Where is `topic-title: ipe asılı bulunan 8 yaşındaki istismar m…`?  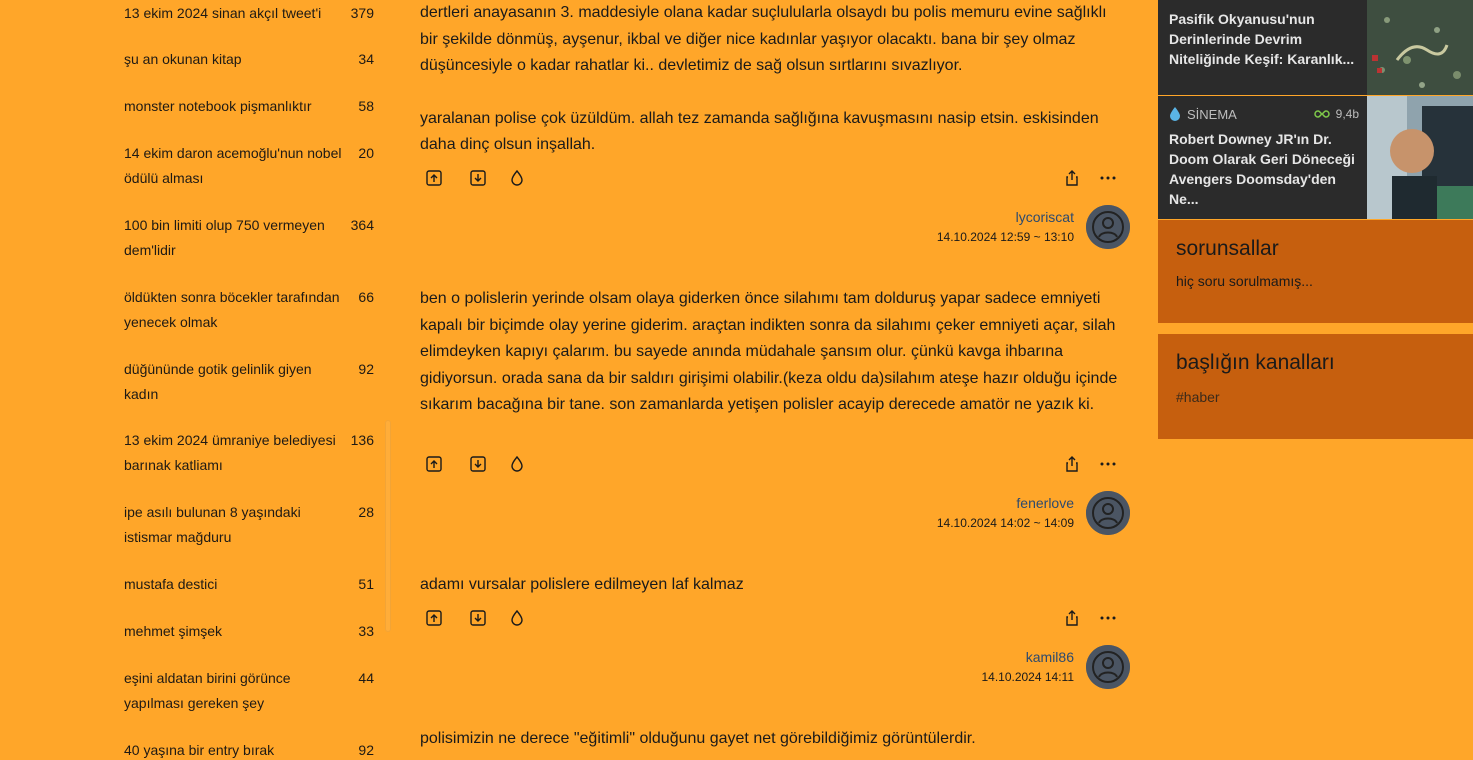 topic-title: ipe asılı bulunan 8 yaşındaki istismar m… is located at coordinates (212, 524).